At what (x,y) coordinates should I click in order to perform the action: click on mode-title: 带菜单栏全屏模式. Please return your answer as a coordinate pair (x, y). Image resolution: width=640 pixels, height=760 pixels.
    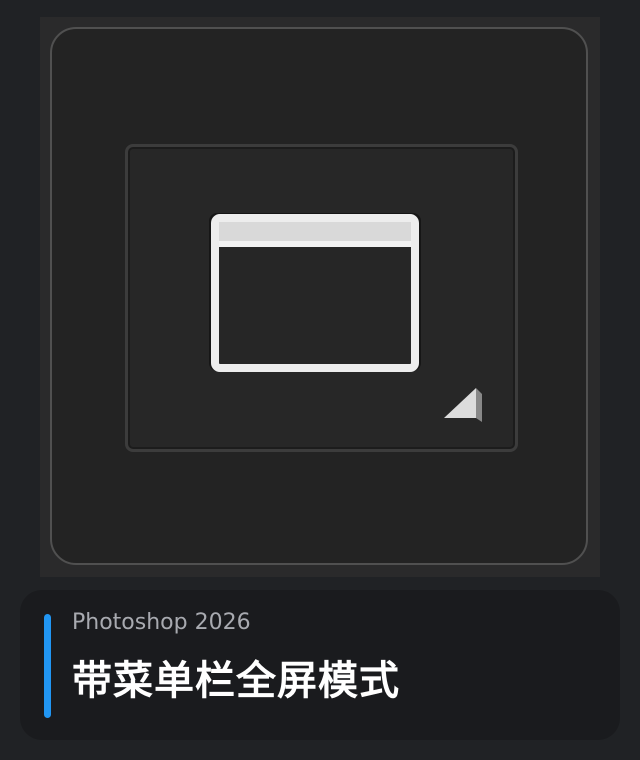
    Looking at the image, I should click on (236, 681).